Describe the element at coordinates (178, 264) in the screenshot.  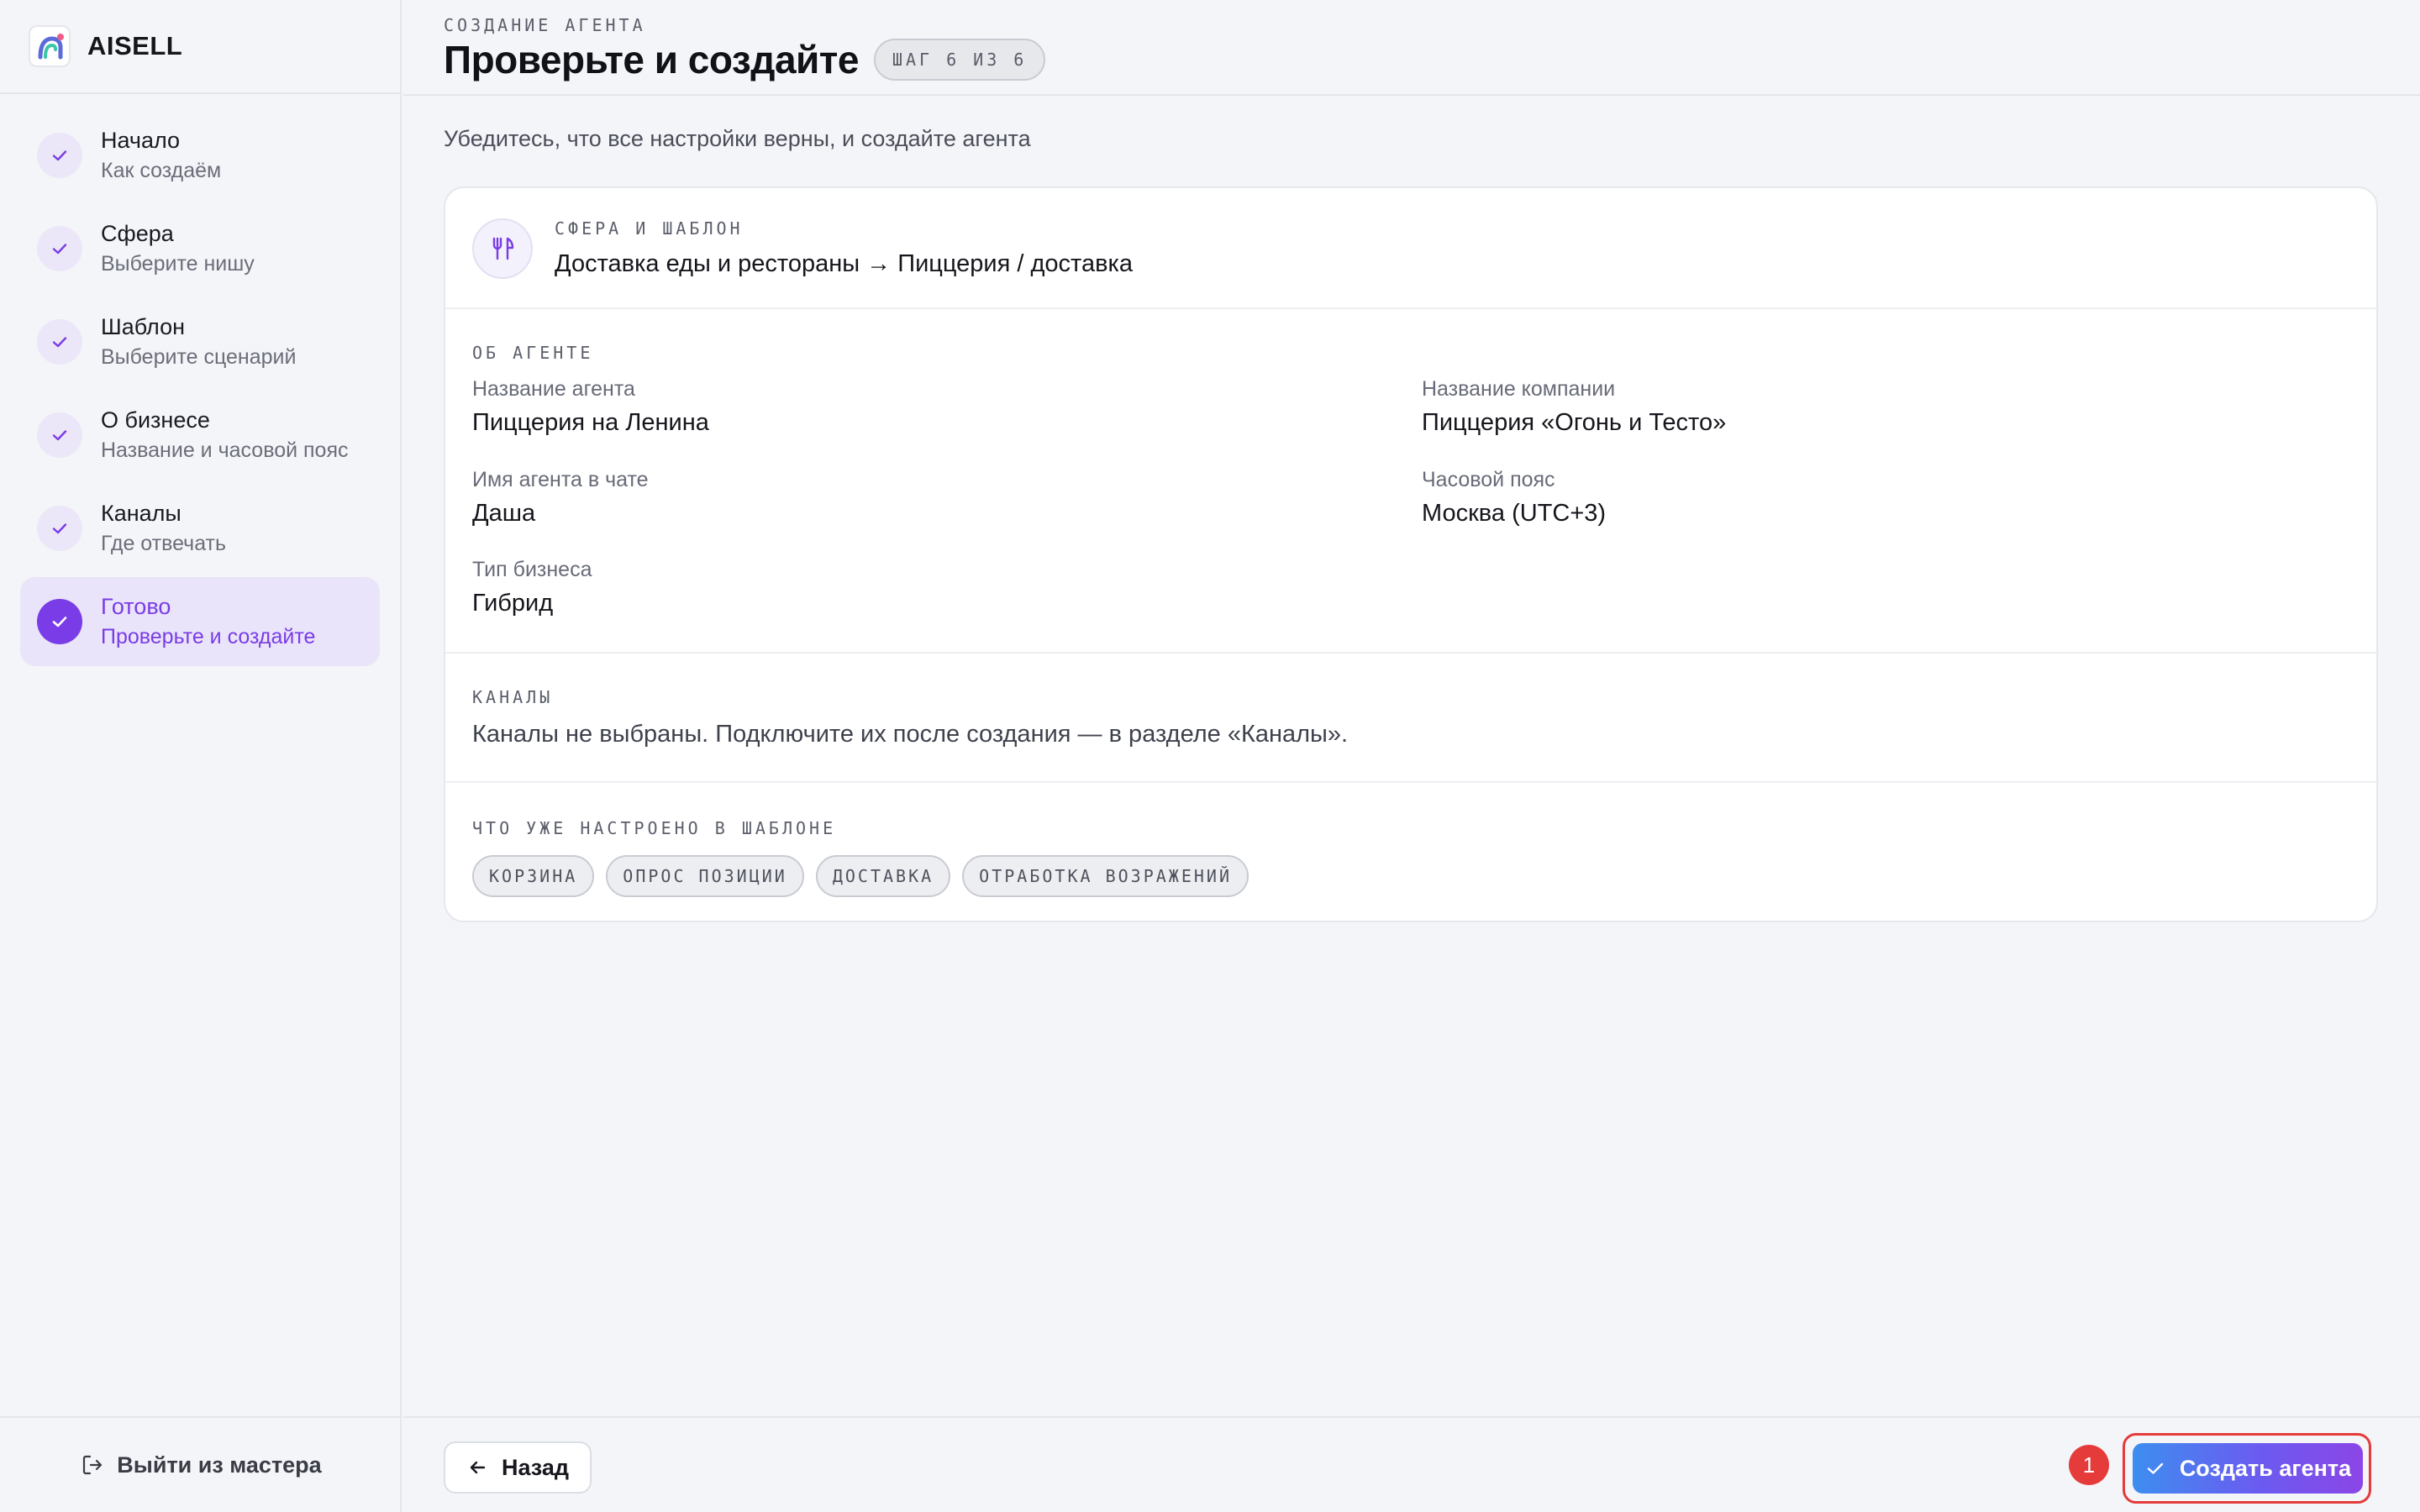
I see `step-subtitle: Выберите нишу` at that location.